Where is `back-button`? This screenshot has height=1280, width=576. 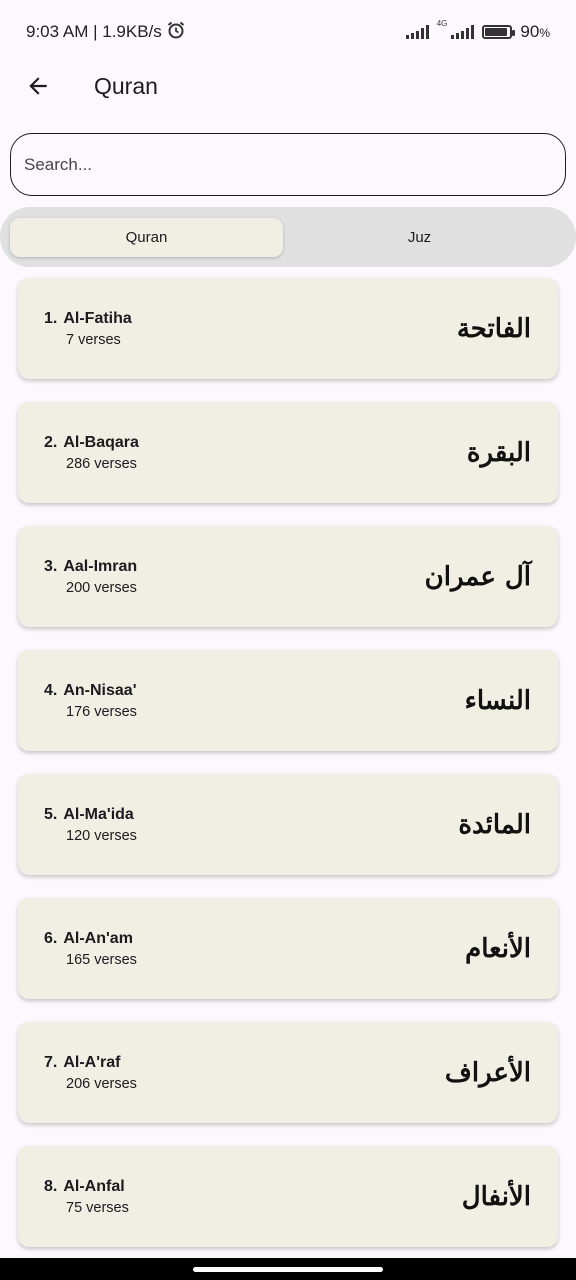 back-button is located at coordinates (38, 86).